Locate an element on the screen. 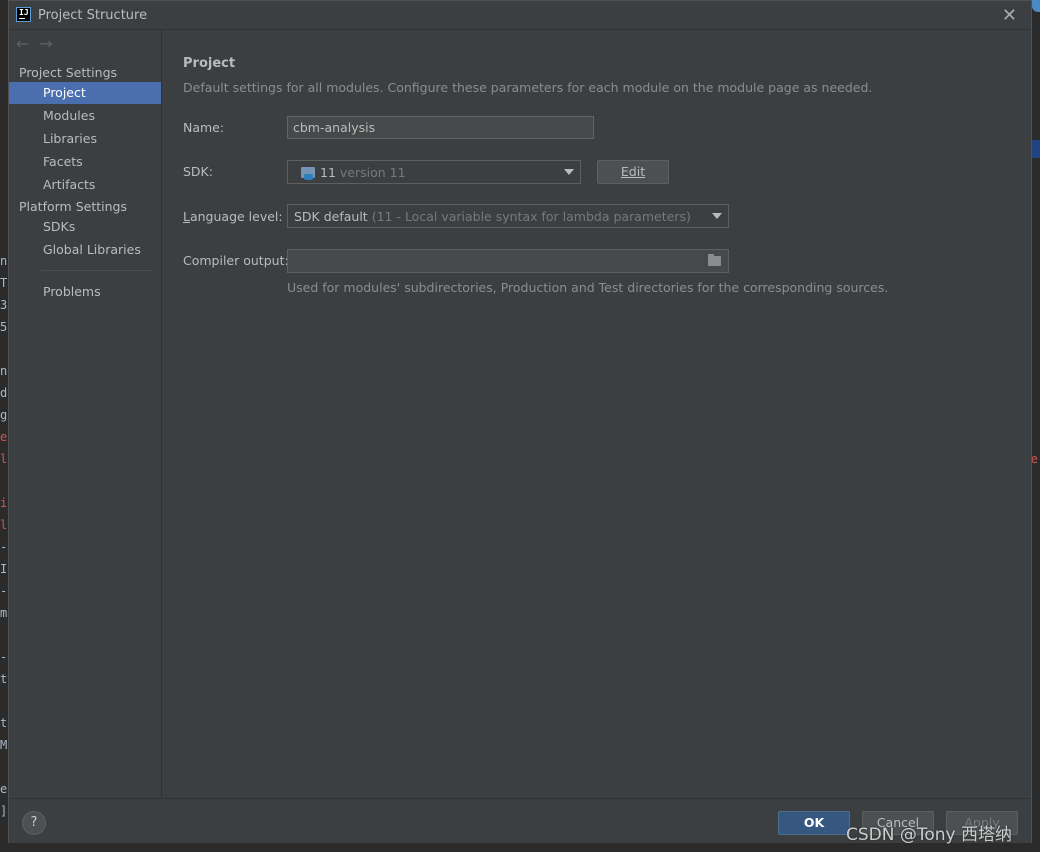 The image size is (1040, 852). background-editor-left-edge: n T 3 5 n d g e l i l - I - m - t t Me] is located at coordinates (4, 536).